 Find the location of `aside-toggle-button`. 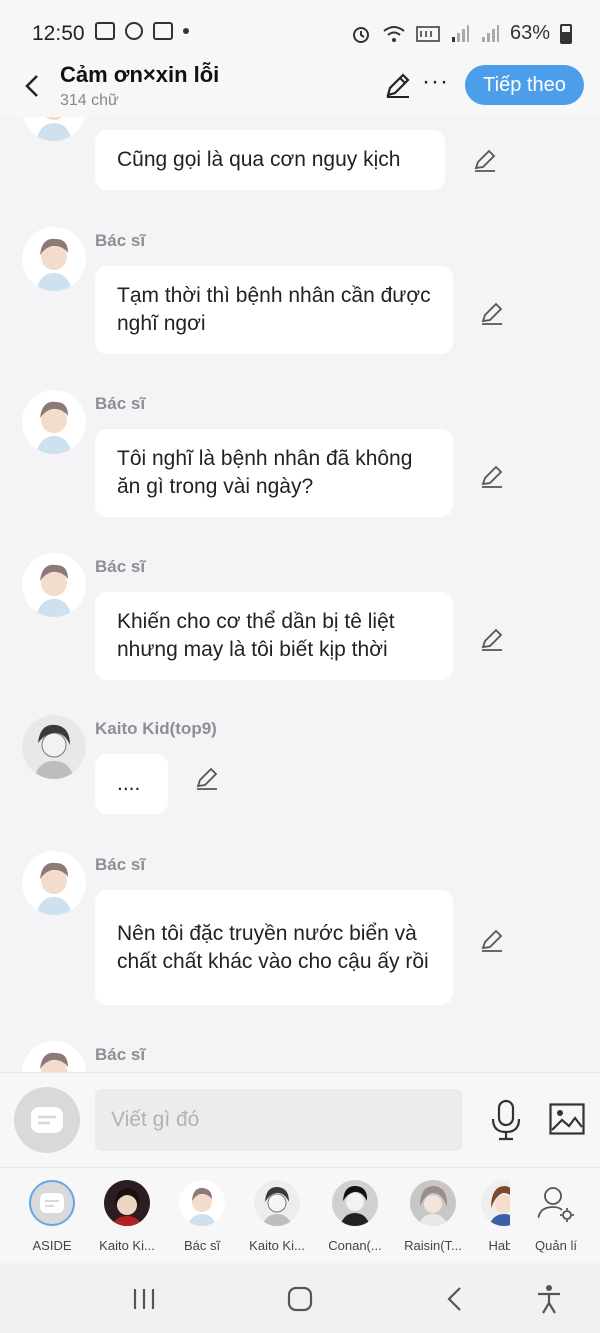

aside-toggle-button is located at coordinates (47, 1120).